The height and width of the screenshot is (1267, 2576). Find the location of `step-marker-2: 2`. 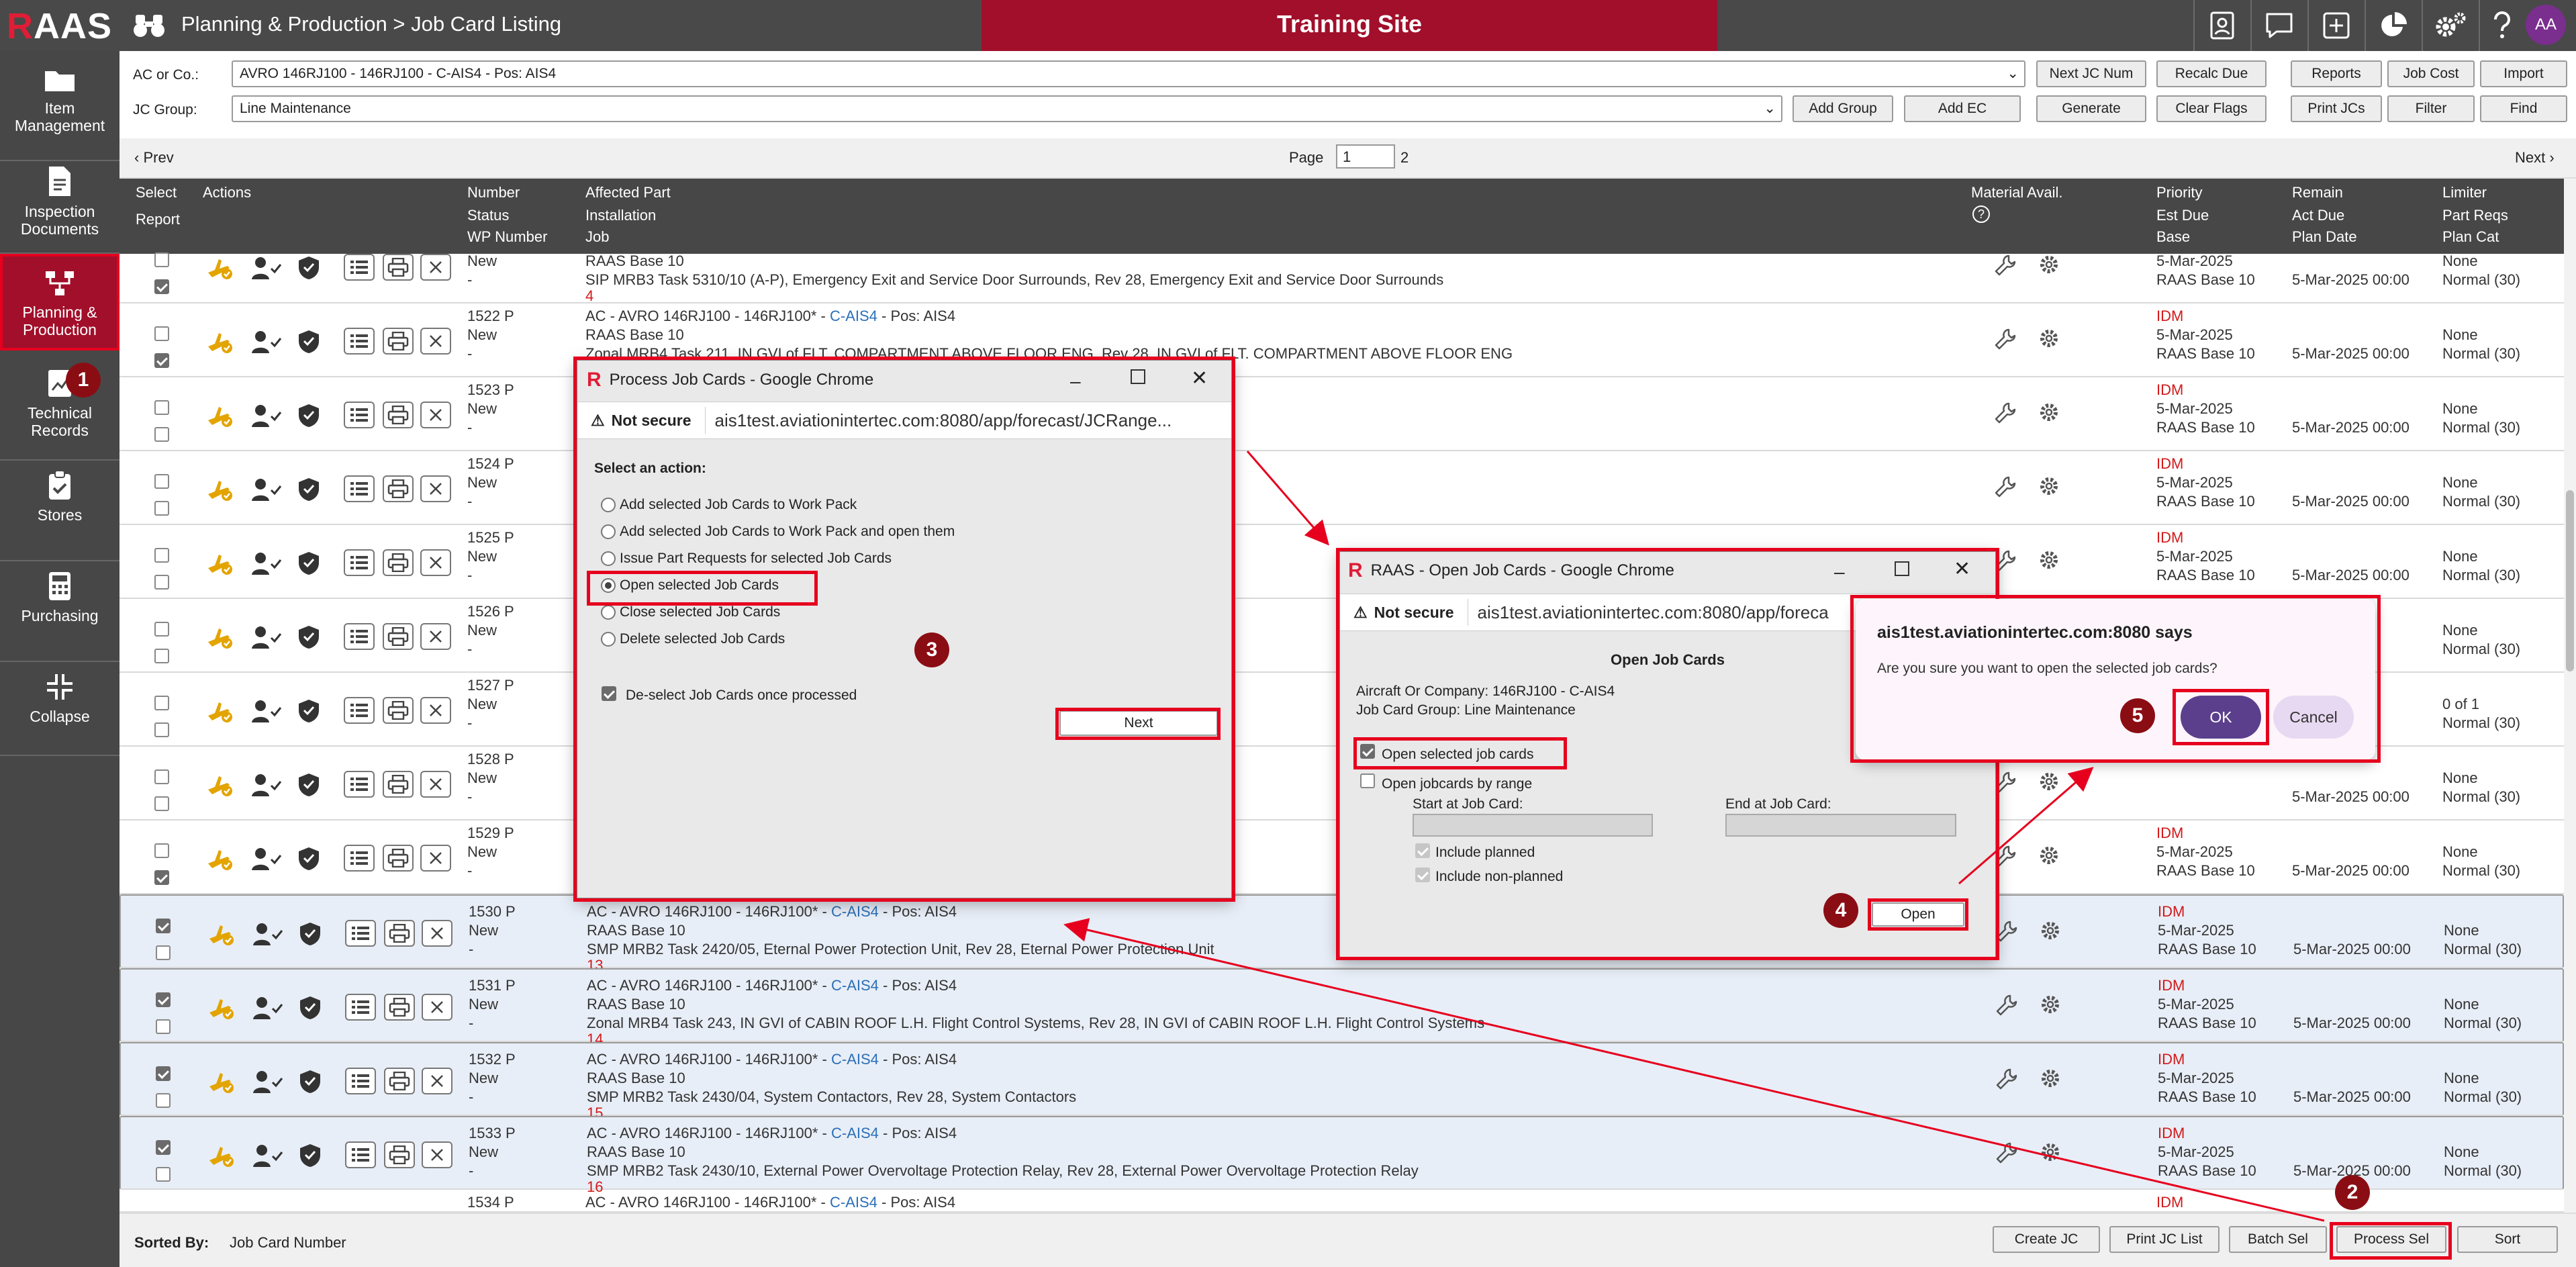

step-marker-2: 2 is located at coordinates (2352, 1192).